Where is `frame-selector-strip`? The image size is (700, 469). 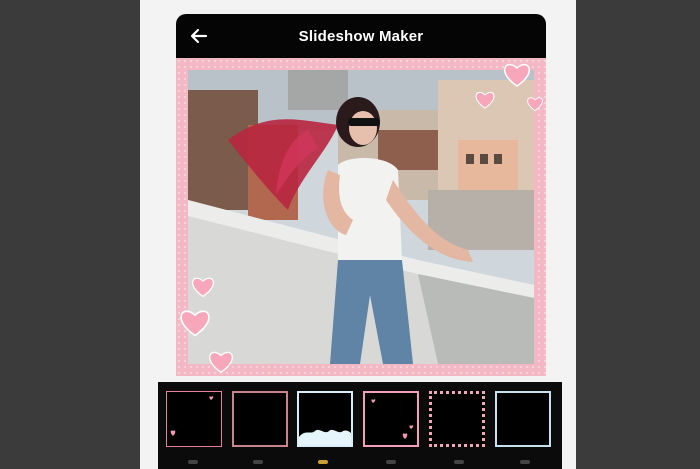
frame-selector-strip is located at coordinates (360, 425).